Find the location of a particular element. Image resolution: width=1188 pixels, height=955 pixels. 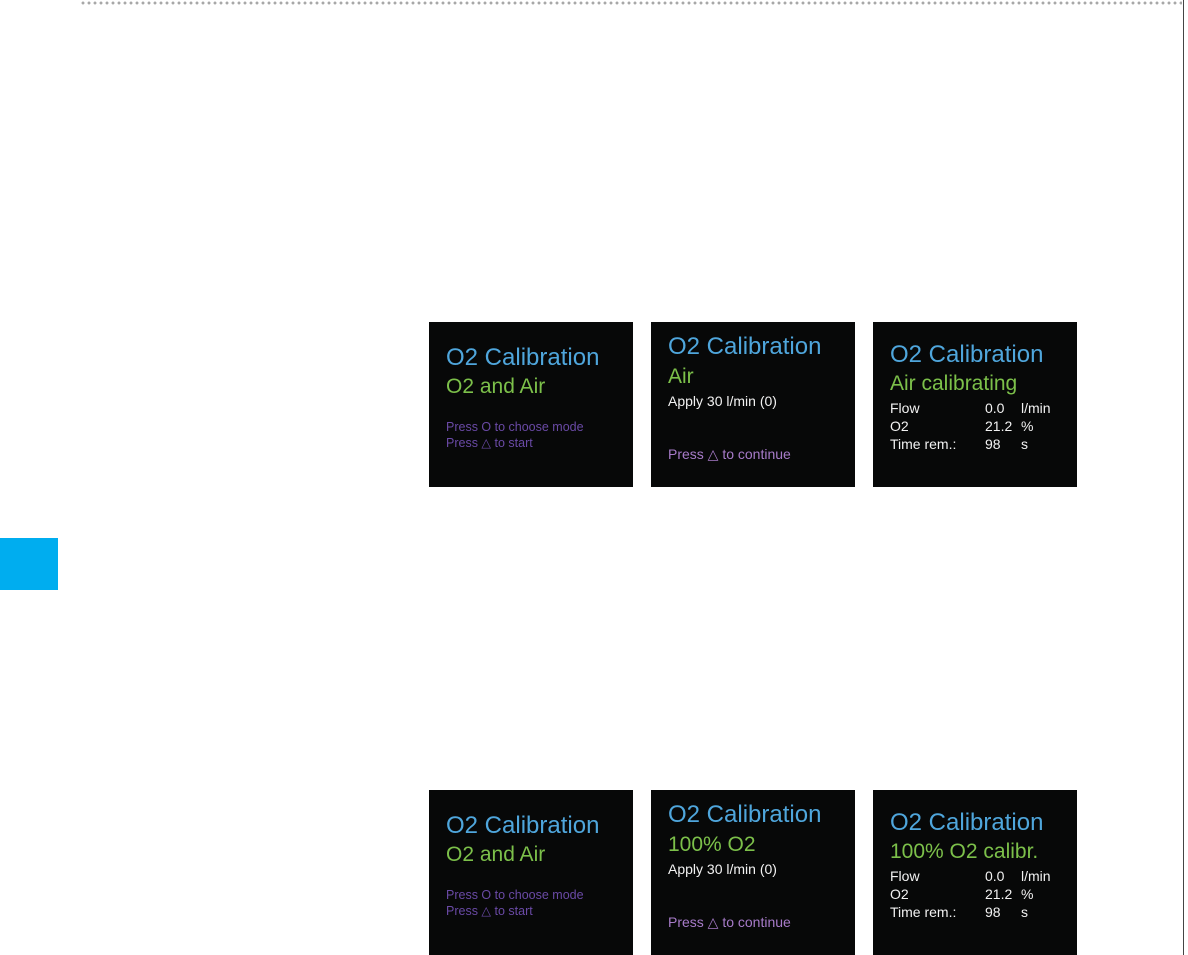

right-margin-line is located at coordinates (1183, 477).